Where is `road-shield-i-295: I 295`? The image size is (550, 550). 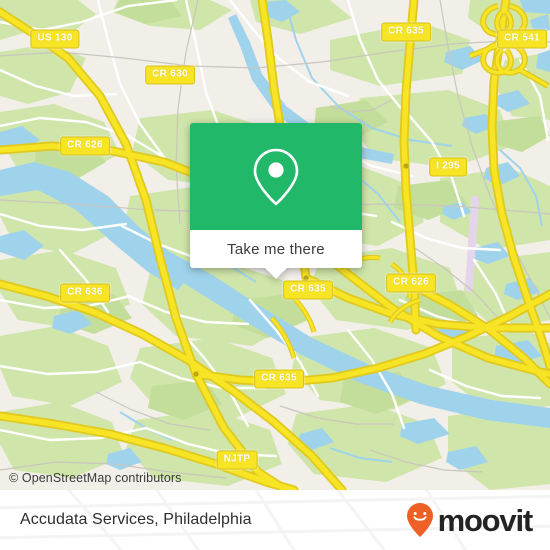
road-shield-i-295: I 295 is located at coordinates (448, 167).